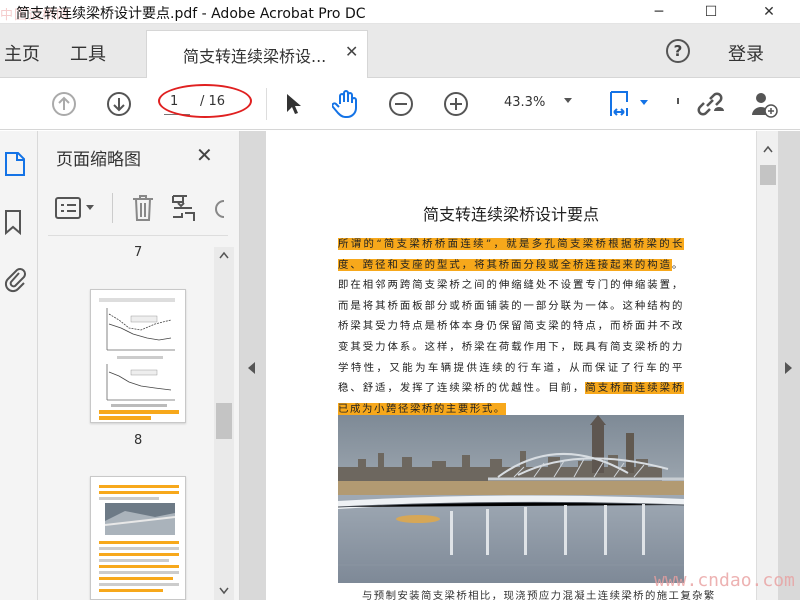 The image size is (800, 600). I want to click on zoom-dropdown-icon, so click(568, 100).